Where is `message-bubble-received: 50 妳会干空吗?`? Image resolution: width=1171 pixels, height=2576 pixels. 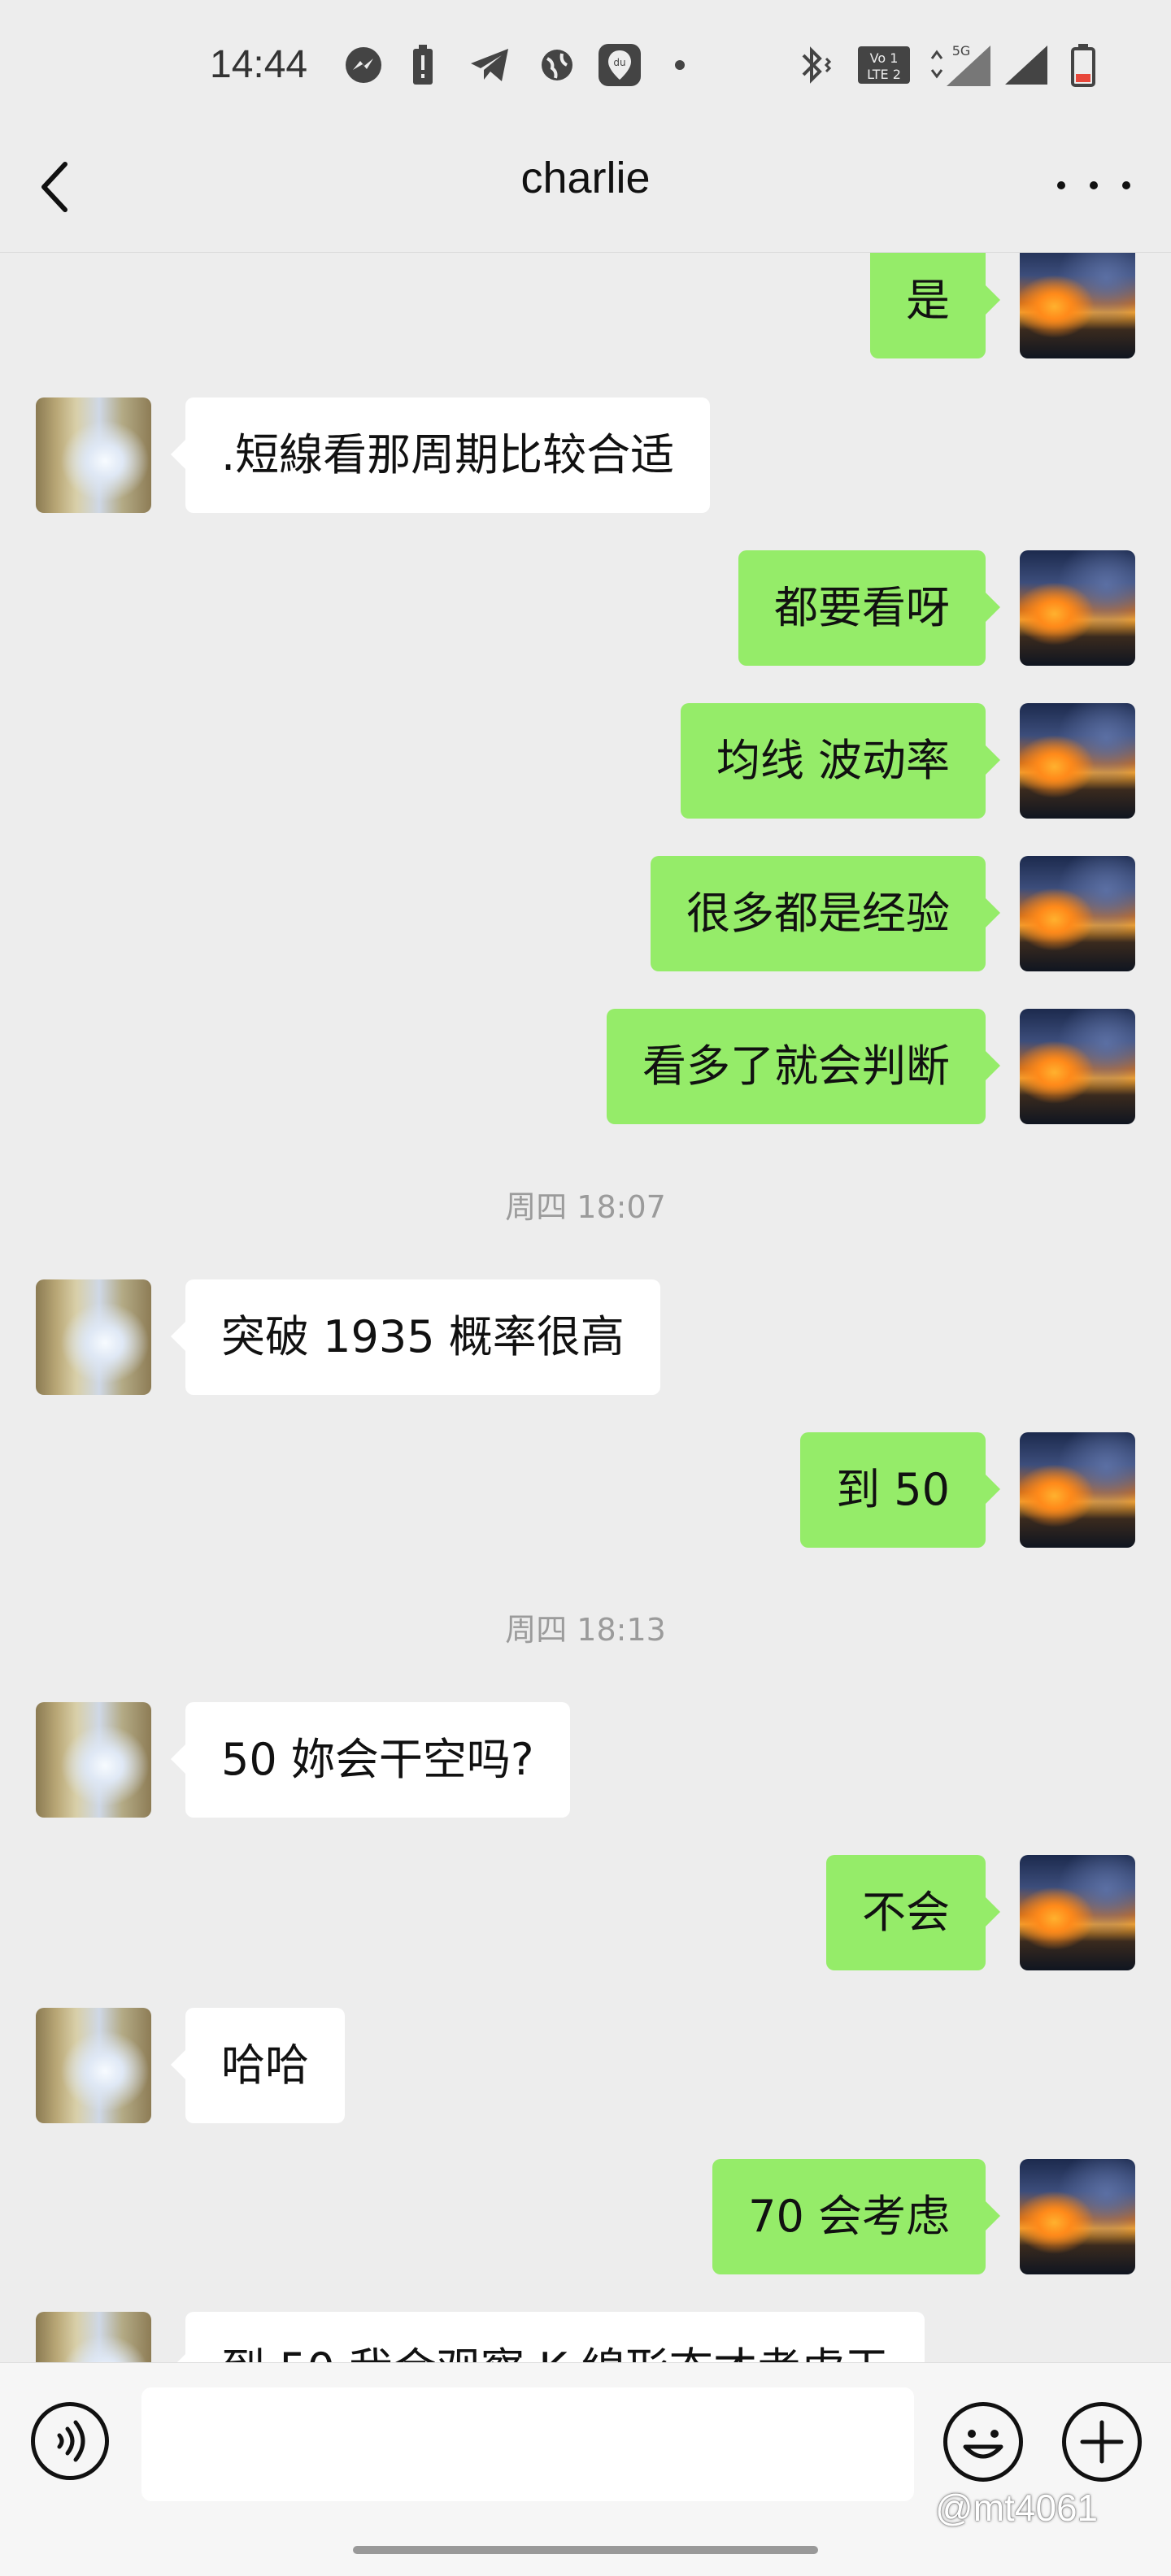
message-bubble-received: 50 妳会干空吗? is located at coordinates (370, 1760).